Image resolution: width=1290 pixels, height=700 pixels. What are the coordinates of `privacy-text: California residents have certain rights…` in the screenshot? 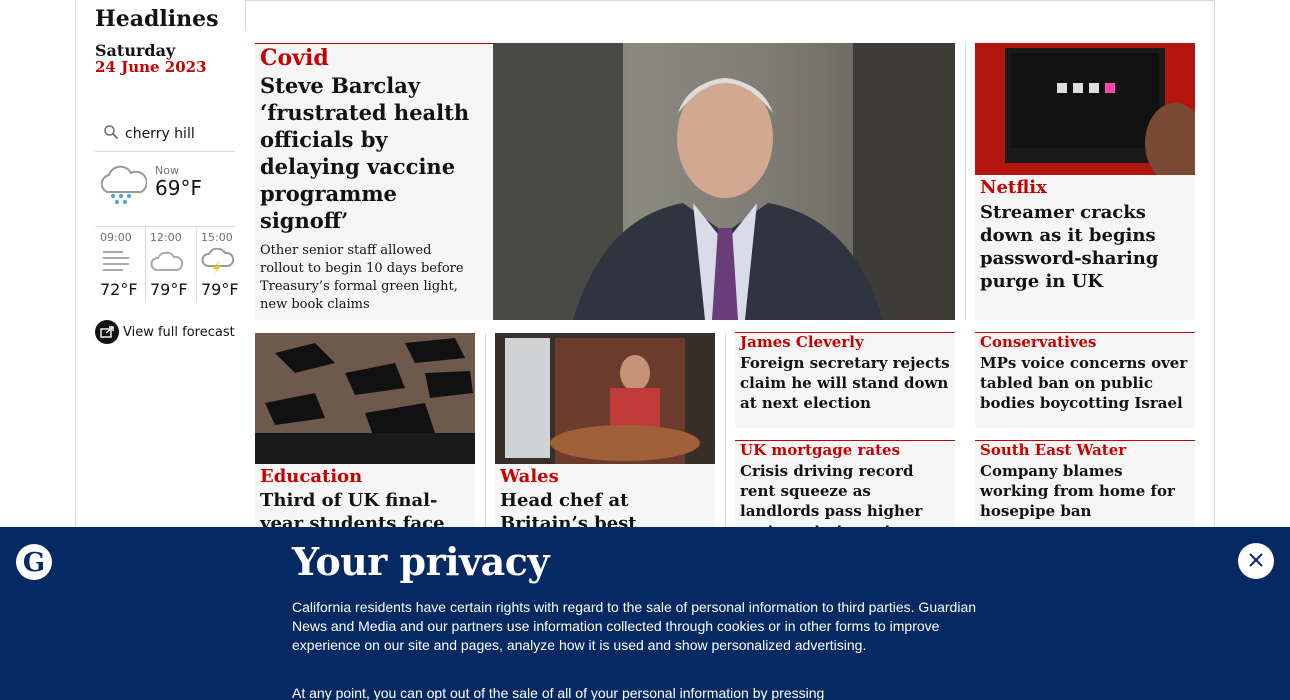 It's located at (634, 626).